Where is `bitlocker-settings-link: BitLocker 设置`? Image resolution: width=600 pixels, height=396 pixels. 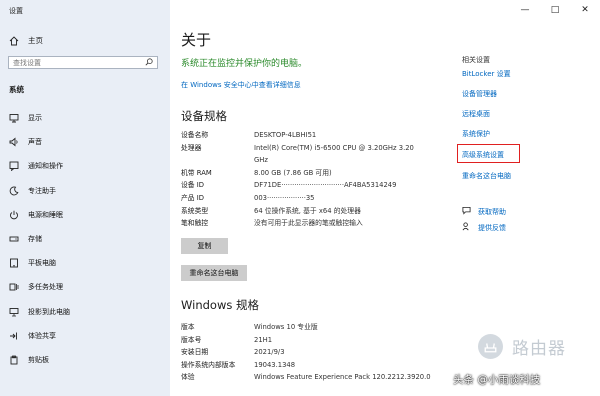 bitlocker-settings-link: BitLocker 设置 is located at coordinates (486, 74).